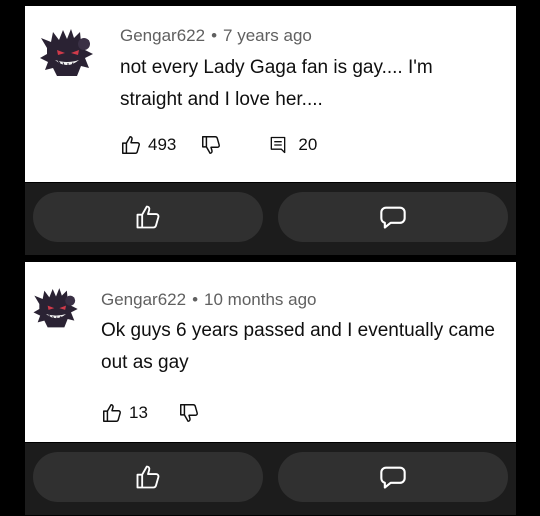 The image size is (540, 516). What do you see at coordinates (292, 145) in the screenshot?
I see `reply-button: 20` at bounding box center [292, 145].